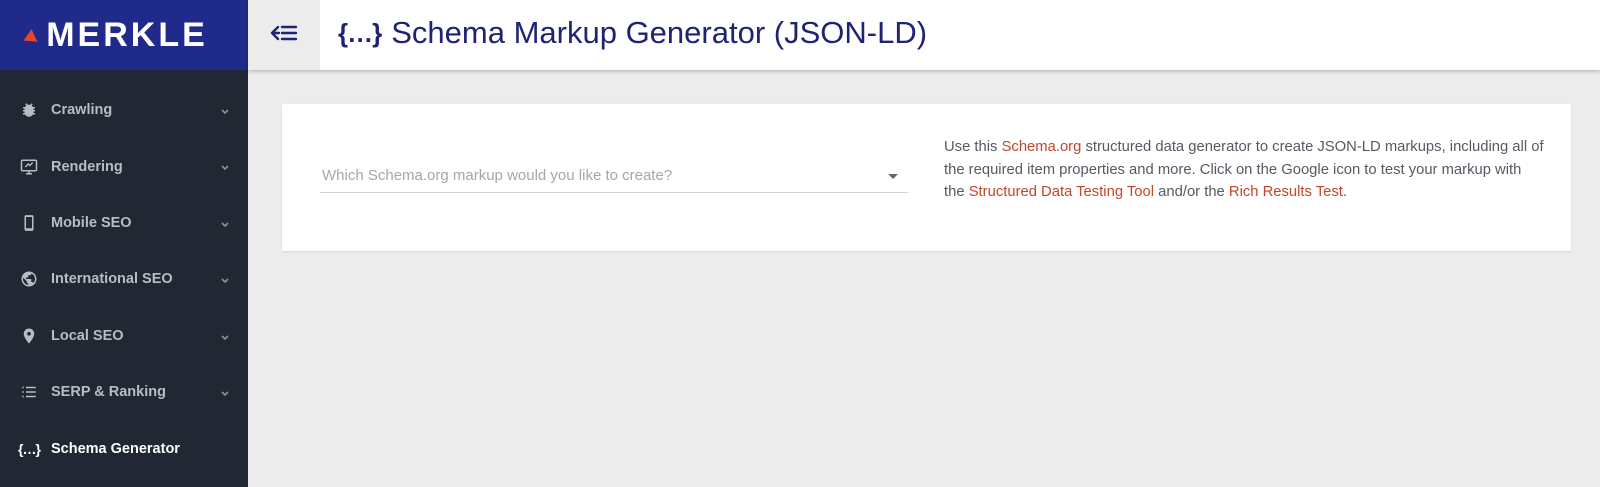 This screenshot has width=1600, height=487. Describe the element at coordinates (124, 166) in the screenshot. I see `sidebar-item-rendering: Rendering` at that location.